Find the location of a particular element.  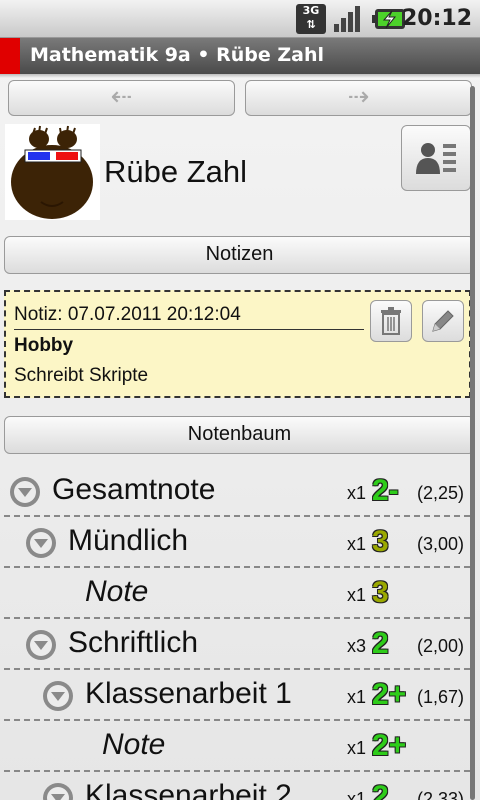

contact-card-button is located at coordinates (436, 158).